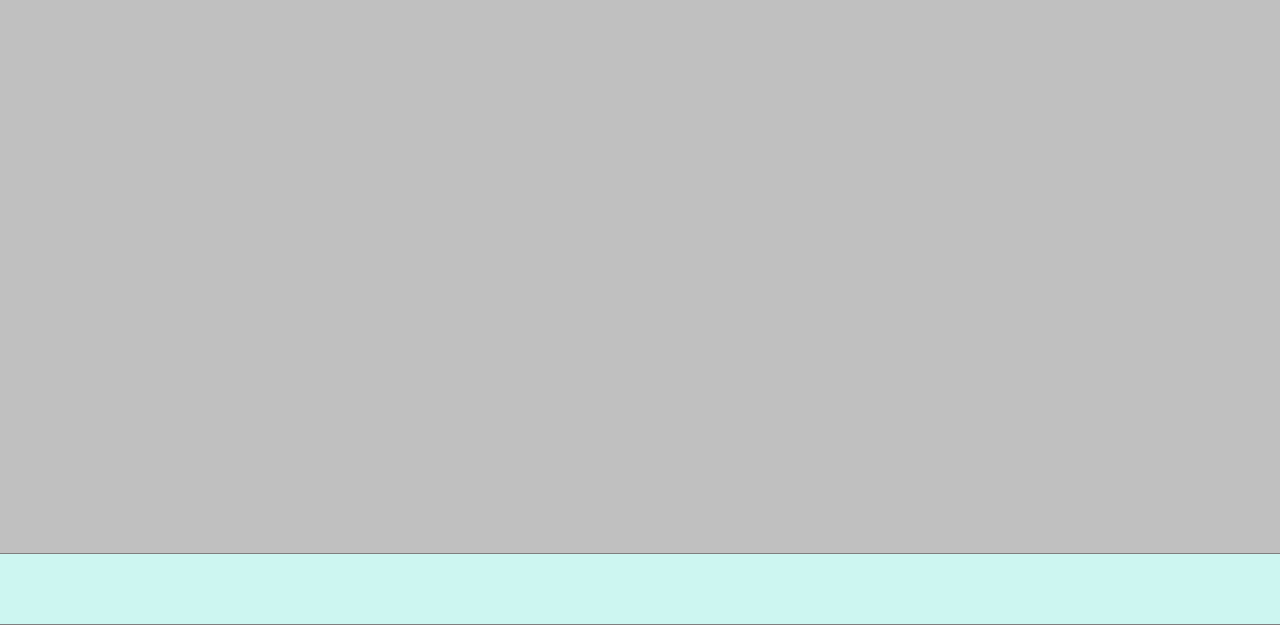 This screenshot has width=1280, height=625. I want to click on statistics-table, so click(640, 589).